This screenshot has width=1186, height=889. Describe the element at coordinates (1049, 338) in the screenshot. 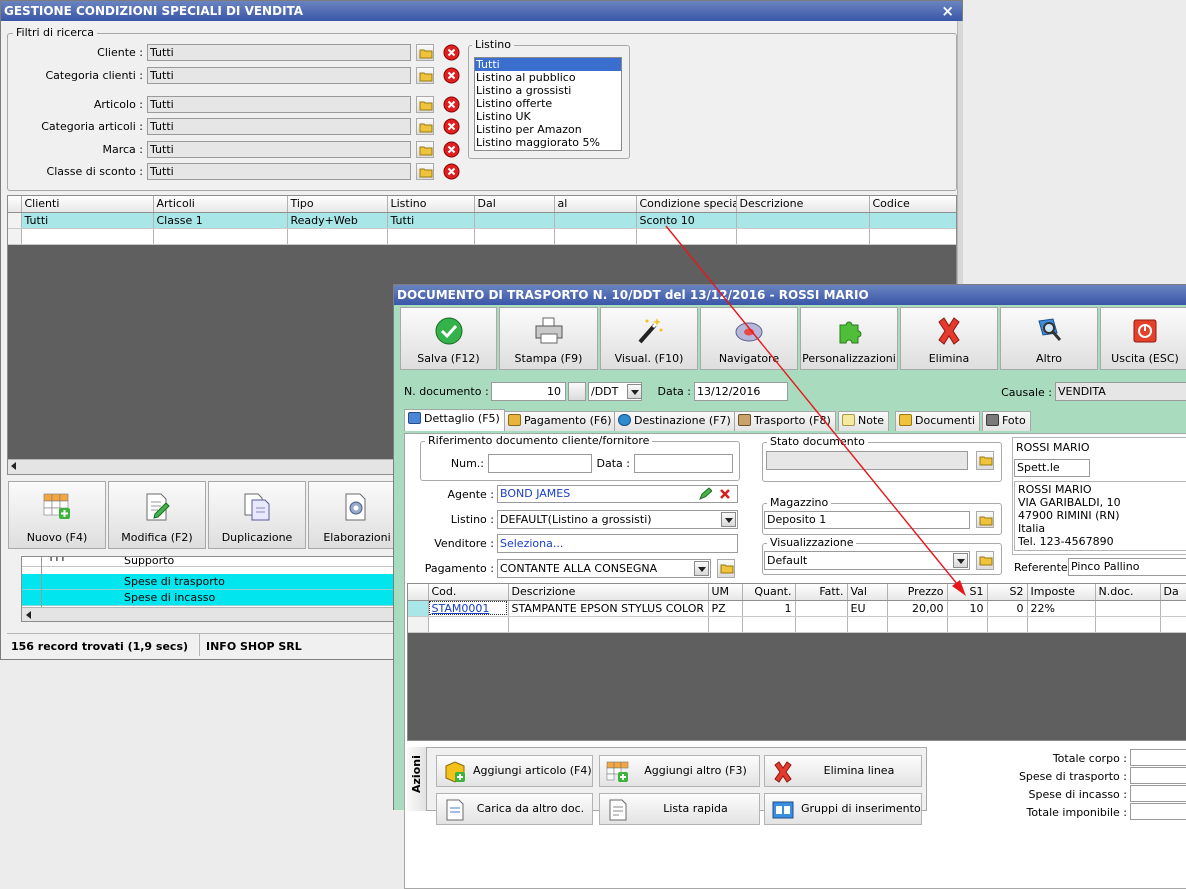

I see `more-button: Altro` at that location.